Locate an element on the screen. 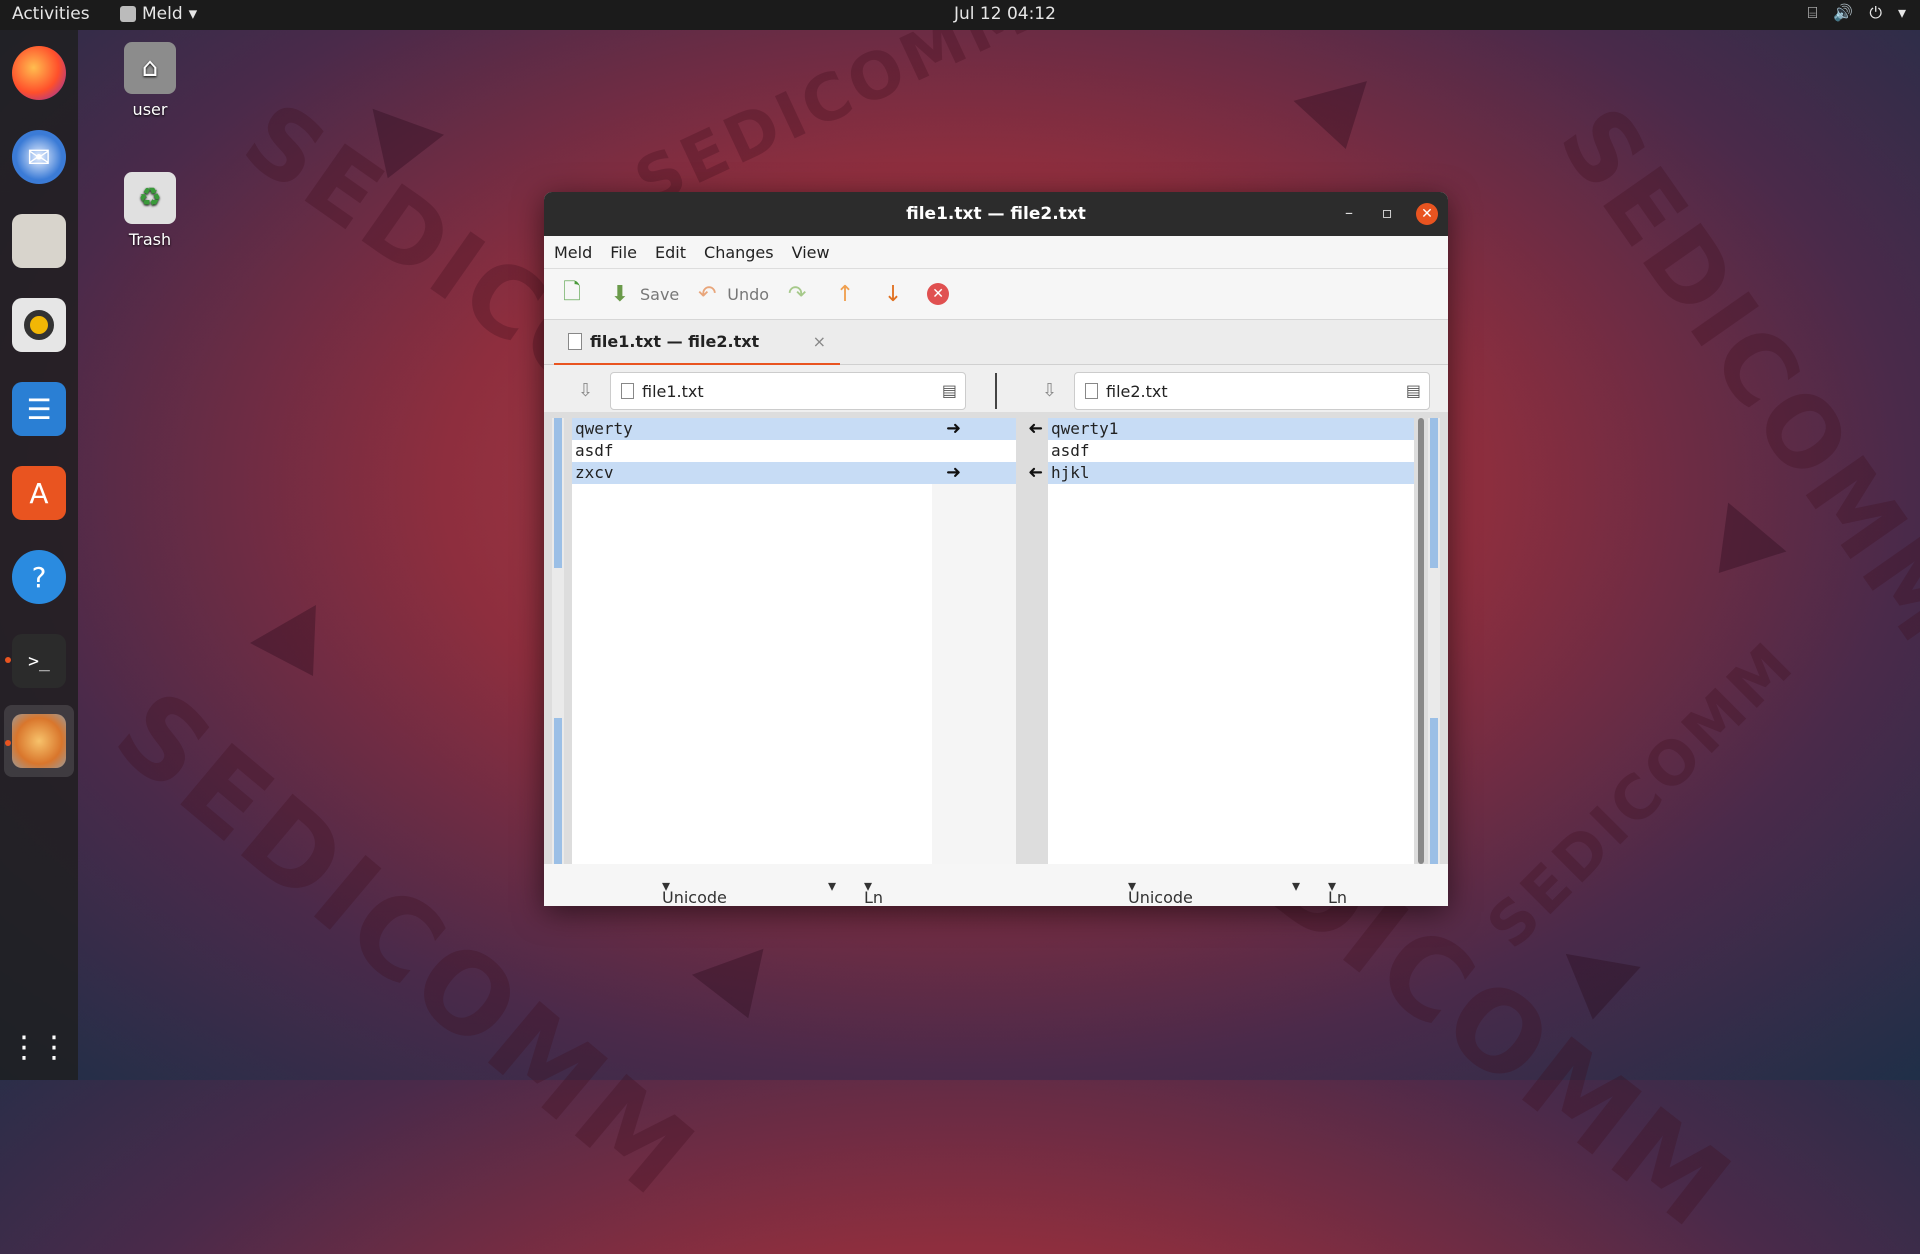 The width and height of the screenshot is (1920, 1254). meld-icon is located at coordinates (39, 741).